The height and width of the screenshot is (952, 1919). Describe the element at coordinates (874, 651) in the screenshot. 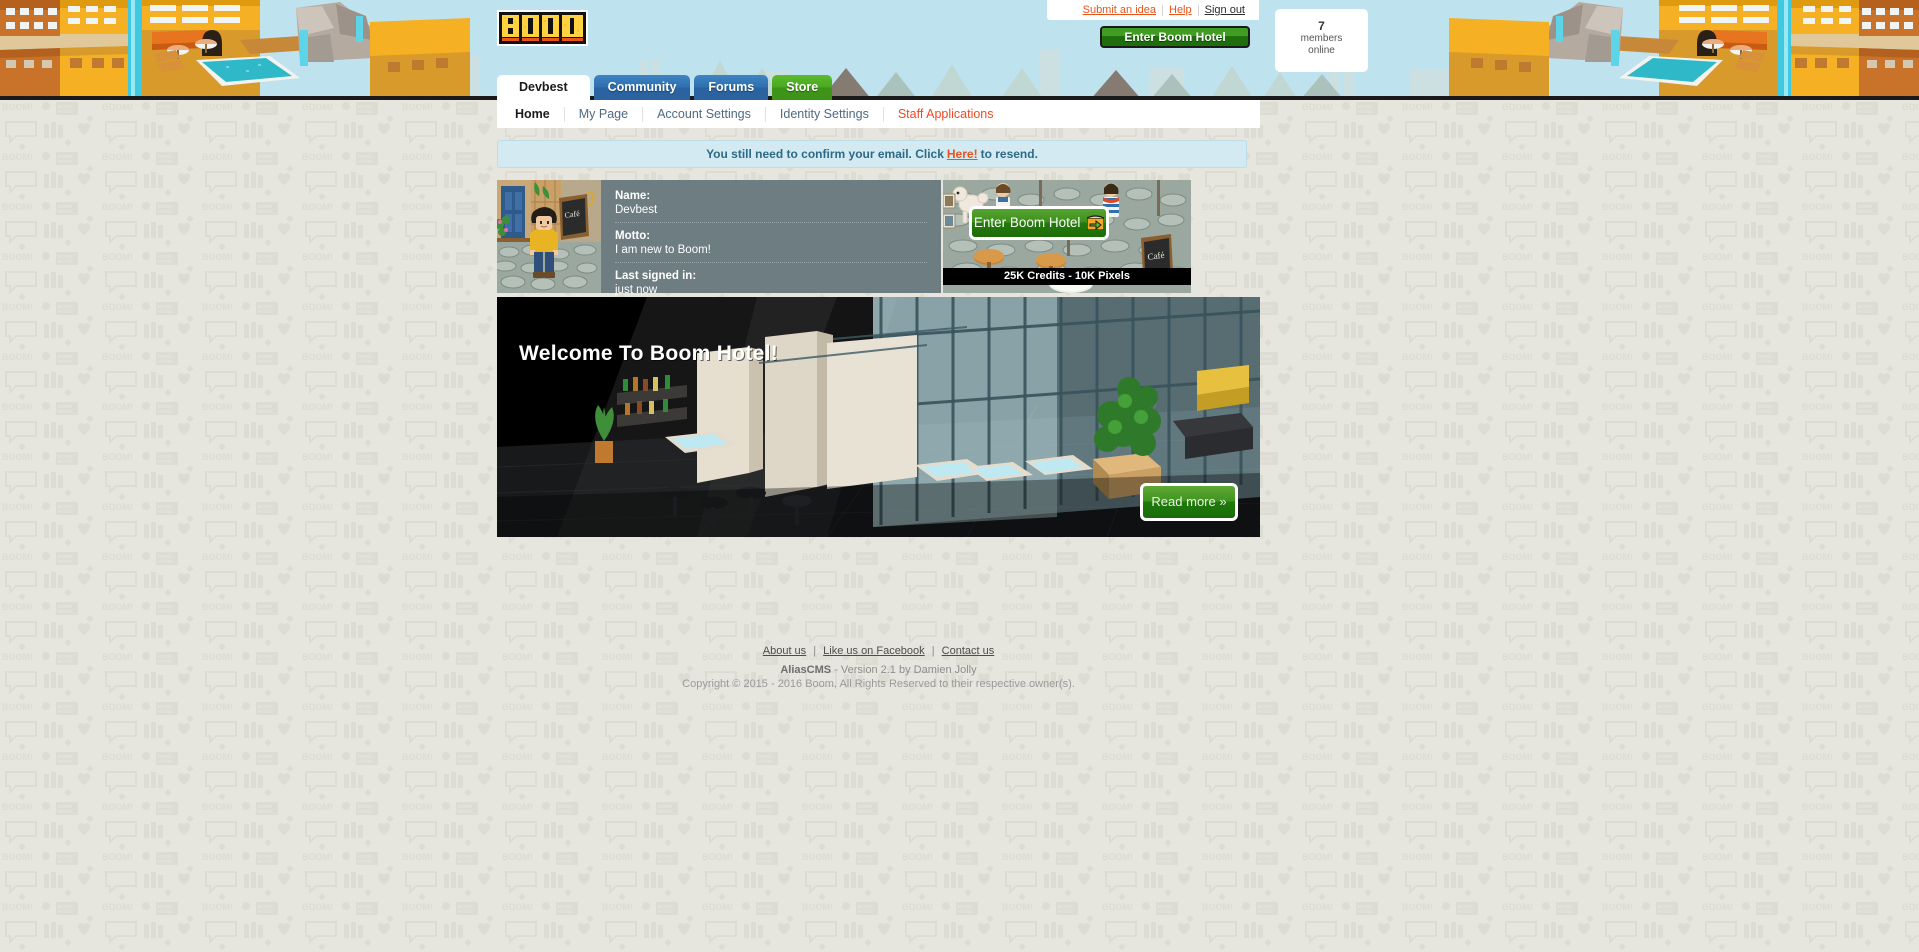

I see `footer-link-facebook: Like us on Facebook` at that location.